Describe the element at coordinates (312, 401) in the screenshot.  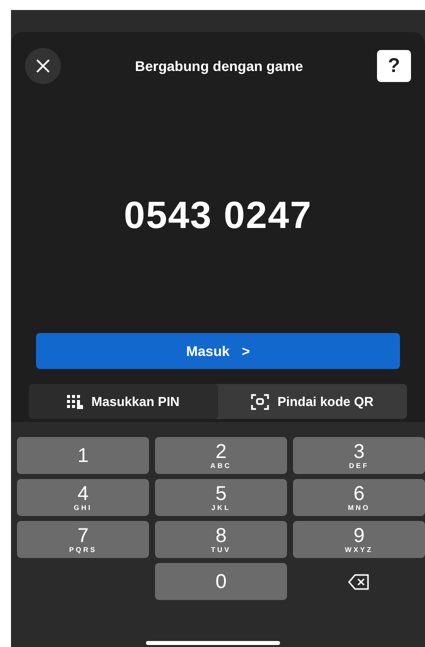
I see `mode-tab: Pindai kode QR` at that location.